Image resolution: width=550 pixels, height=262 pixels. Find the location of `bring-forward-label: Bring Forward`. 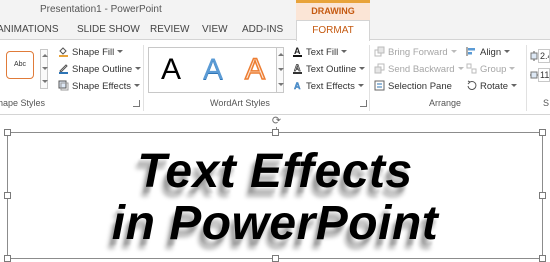

bring-forward-label: Bring Forward is located at coordinates (418, 52).